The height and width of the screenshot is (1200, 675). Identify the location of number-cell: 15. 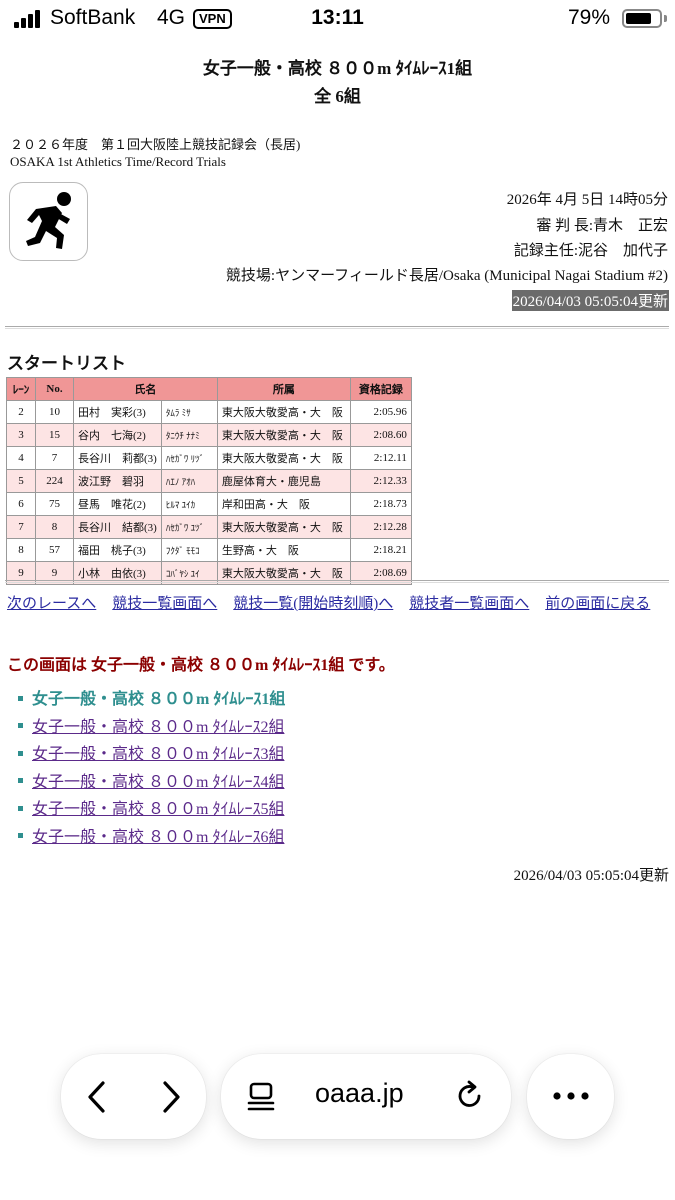
(54, 435).